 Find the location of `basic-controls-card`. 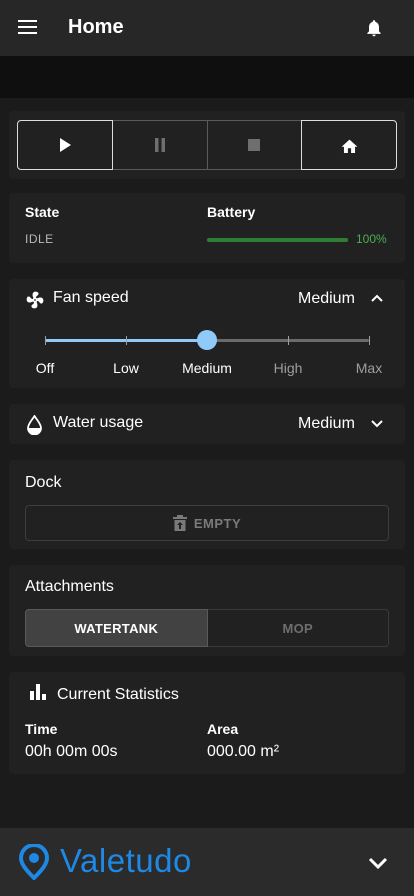

basic-controls-card is located at coordinates (207, 145).